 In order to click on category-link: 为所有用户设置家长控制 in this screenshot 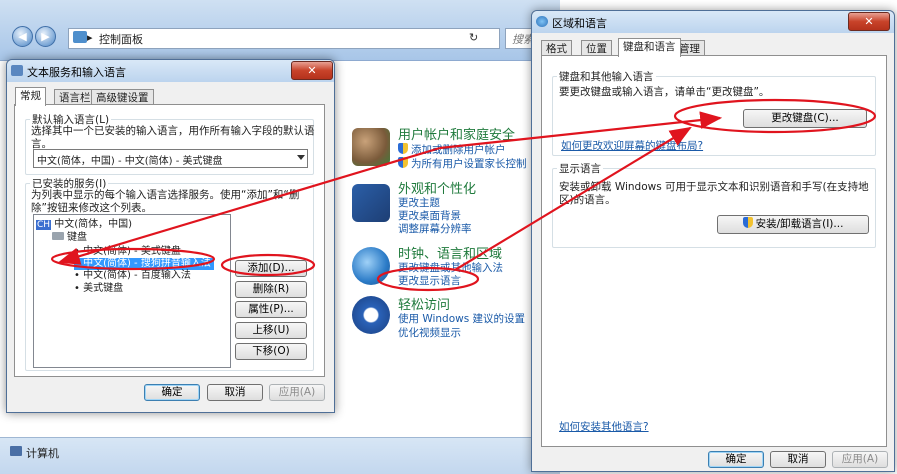, I will do `click(462, 163)`.